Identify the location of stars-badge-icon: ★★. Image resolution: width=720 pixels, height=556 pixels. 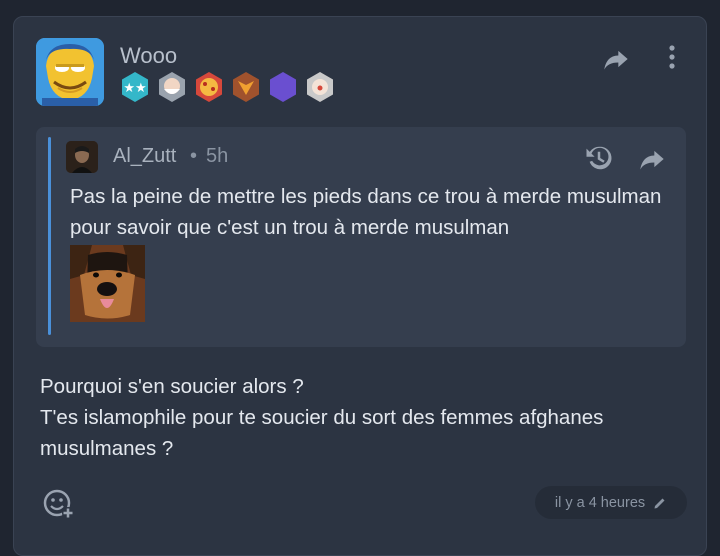
(135, 87).